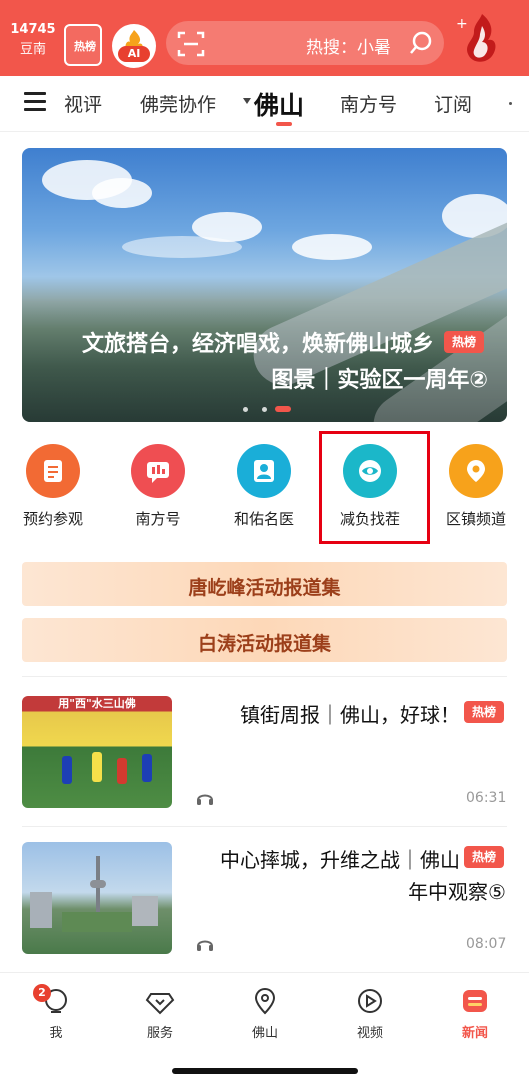  I want to click on document-icon, so click(53, 471).